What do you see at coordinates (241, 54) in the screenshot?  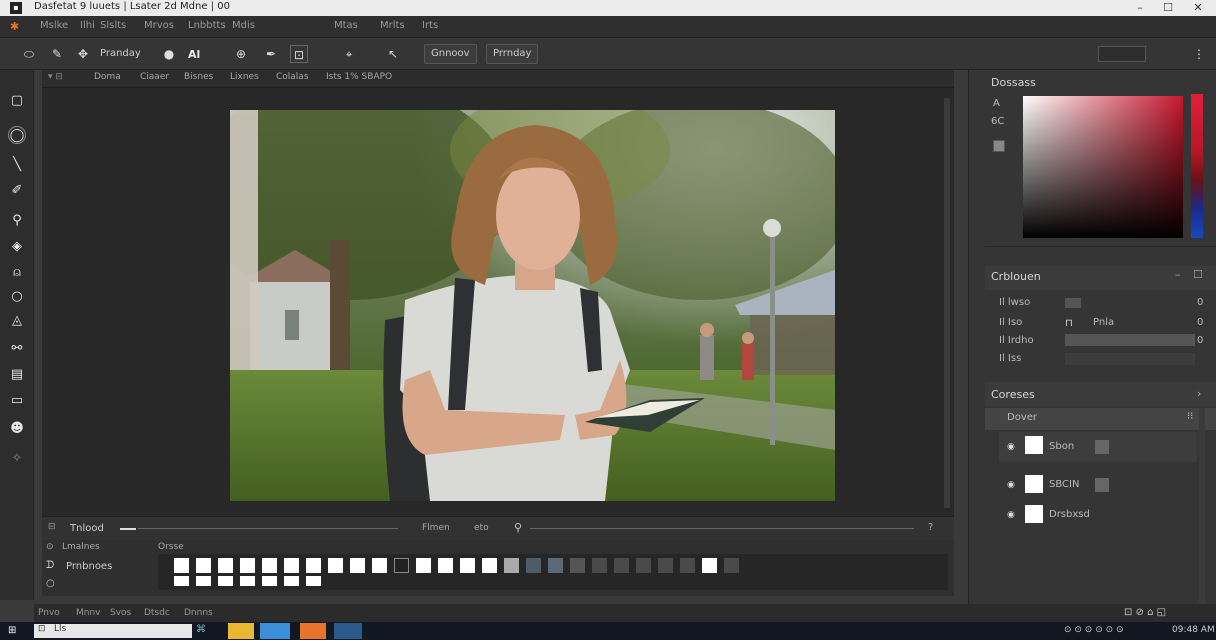 I see `zoom-icon: ⊕` at bounding box center [241, 54].